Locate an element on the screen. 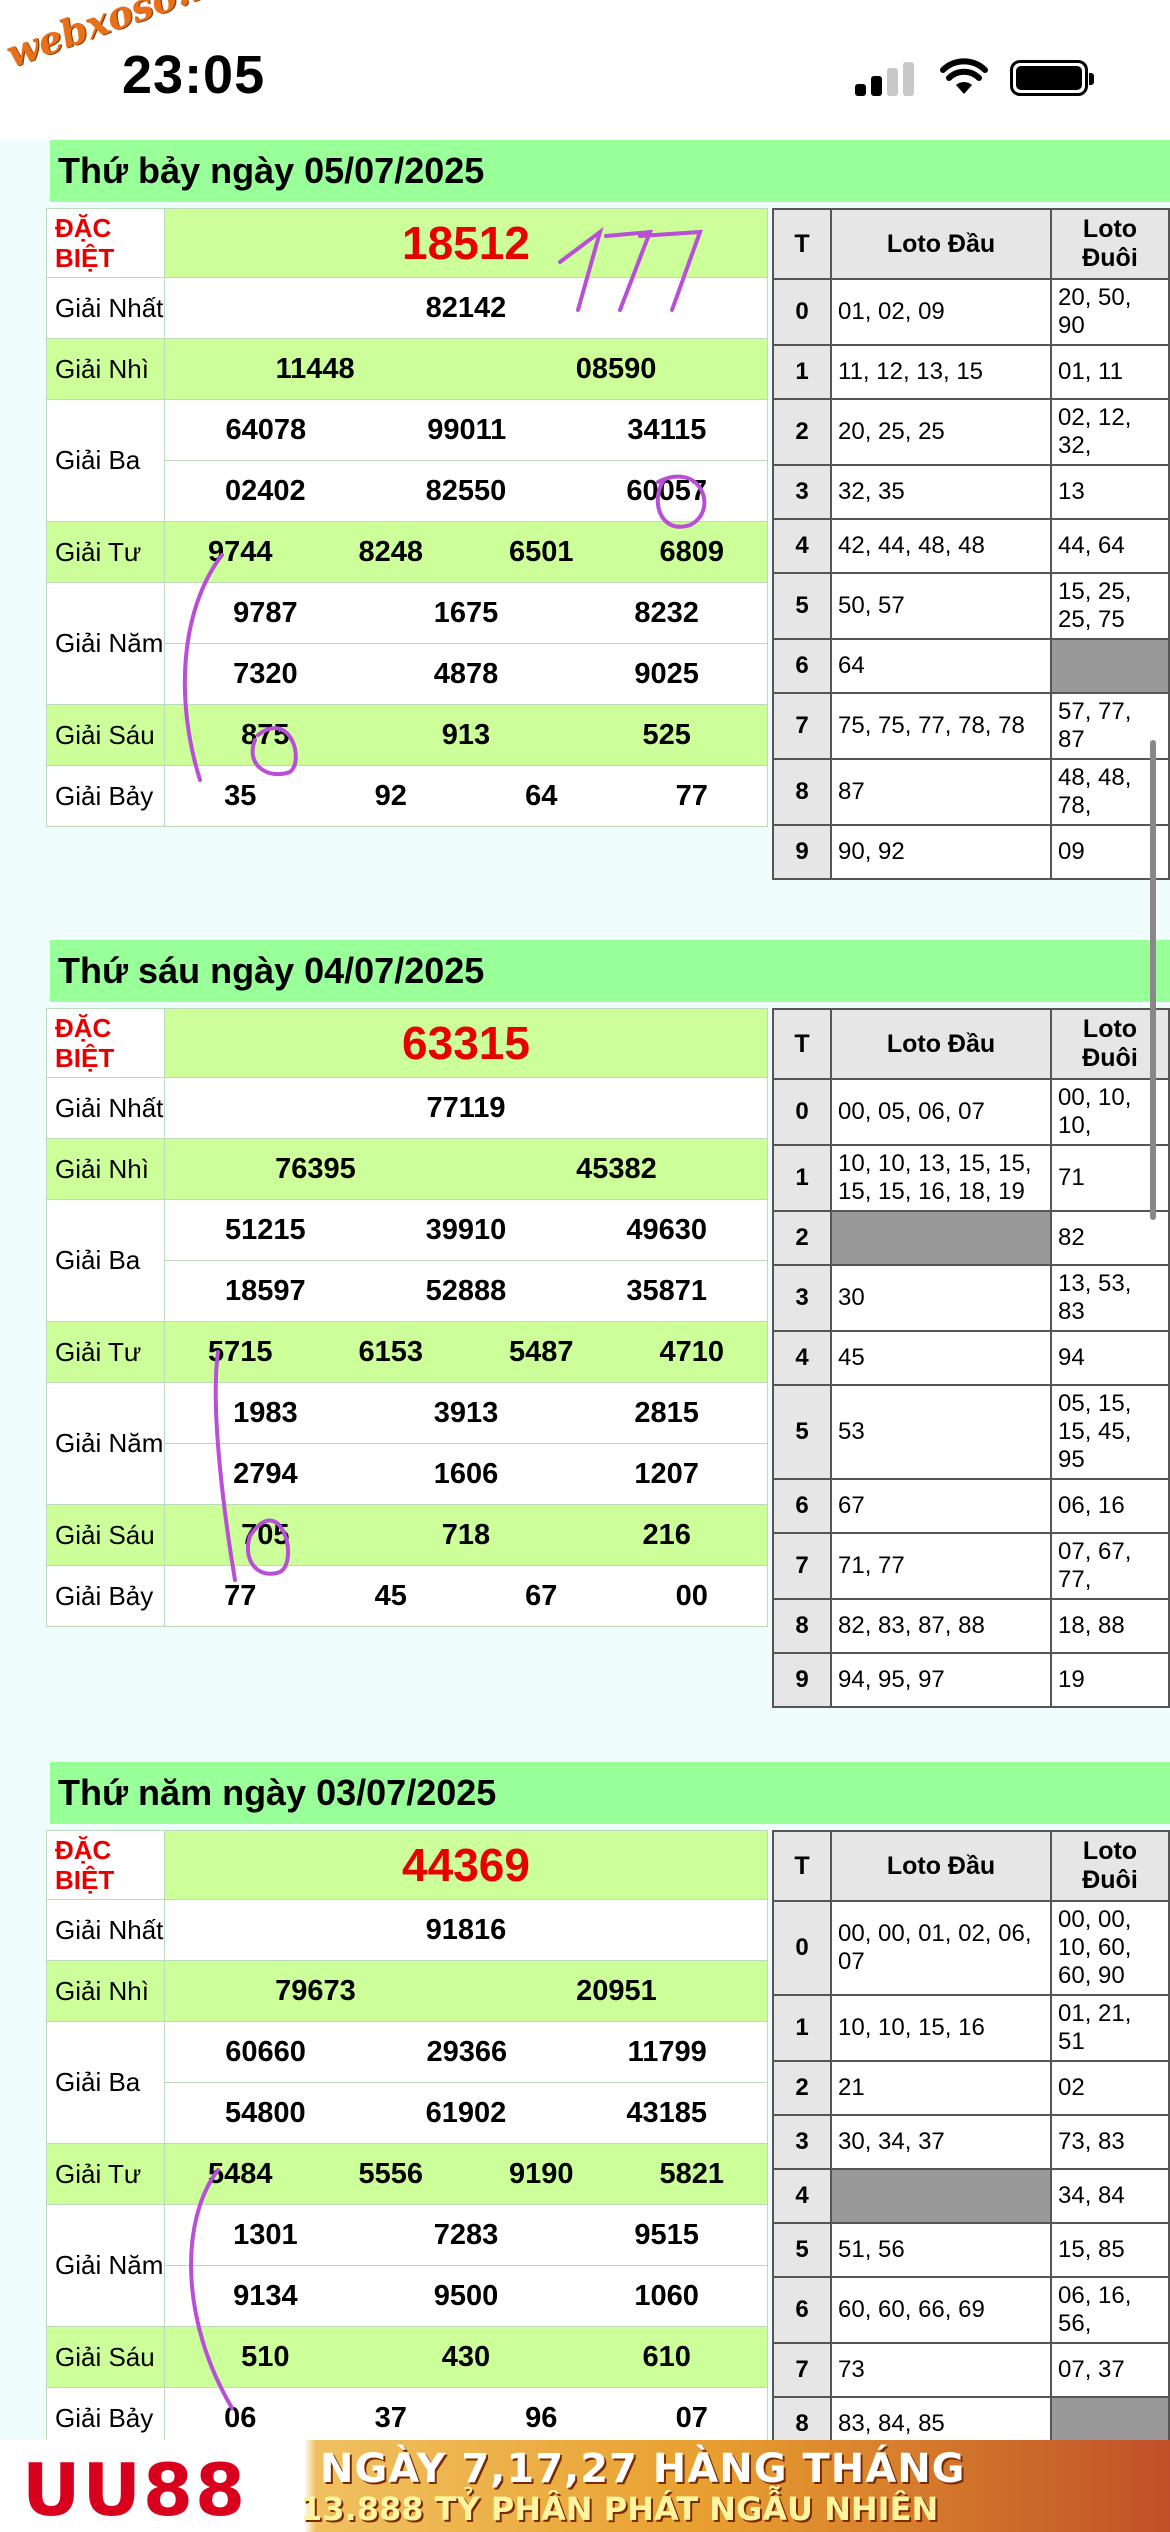 This screenshot has width=1170, height=2532. loto-row: 5 51, 56 15, 85 is located at coordinates (971, 2250).